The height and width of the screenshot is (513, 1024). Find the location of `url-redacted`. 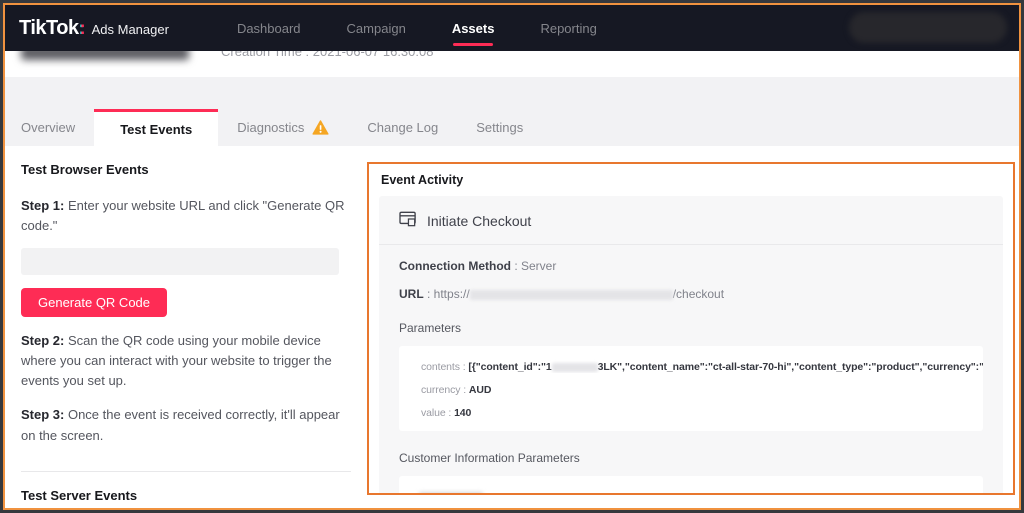

url-redacted is located at coordinates (571, 294).